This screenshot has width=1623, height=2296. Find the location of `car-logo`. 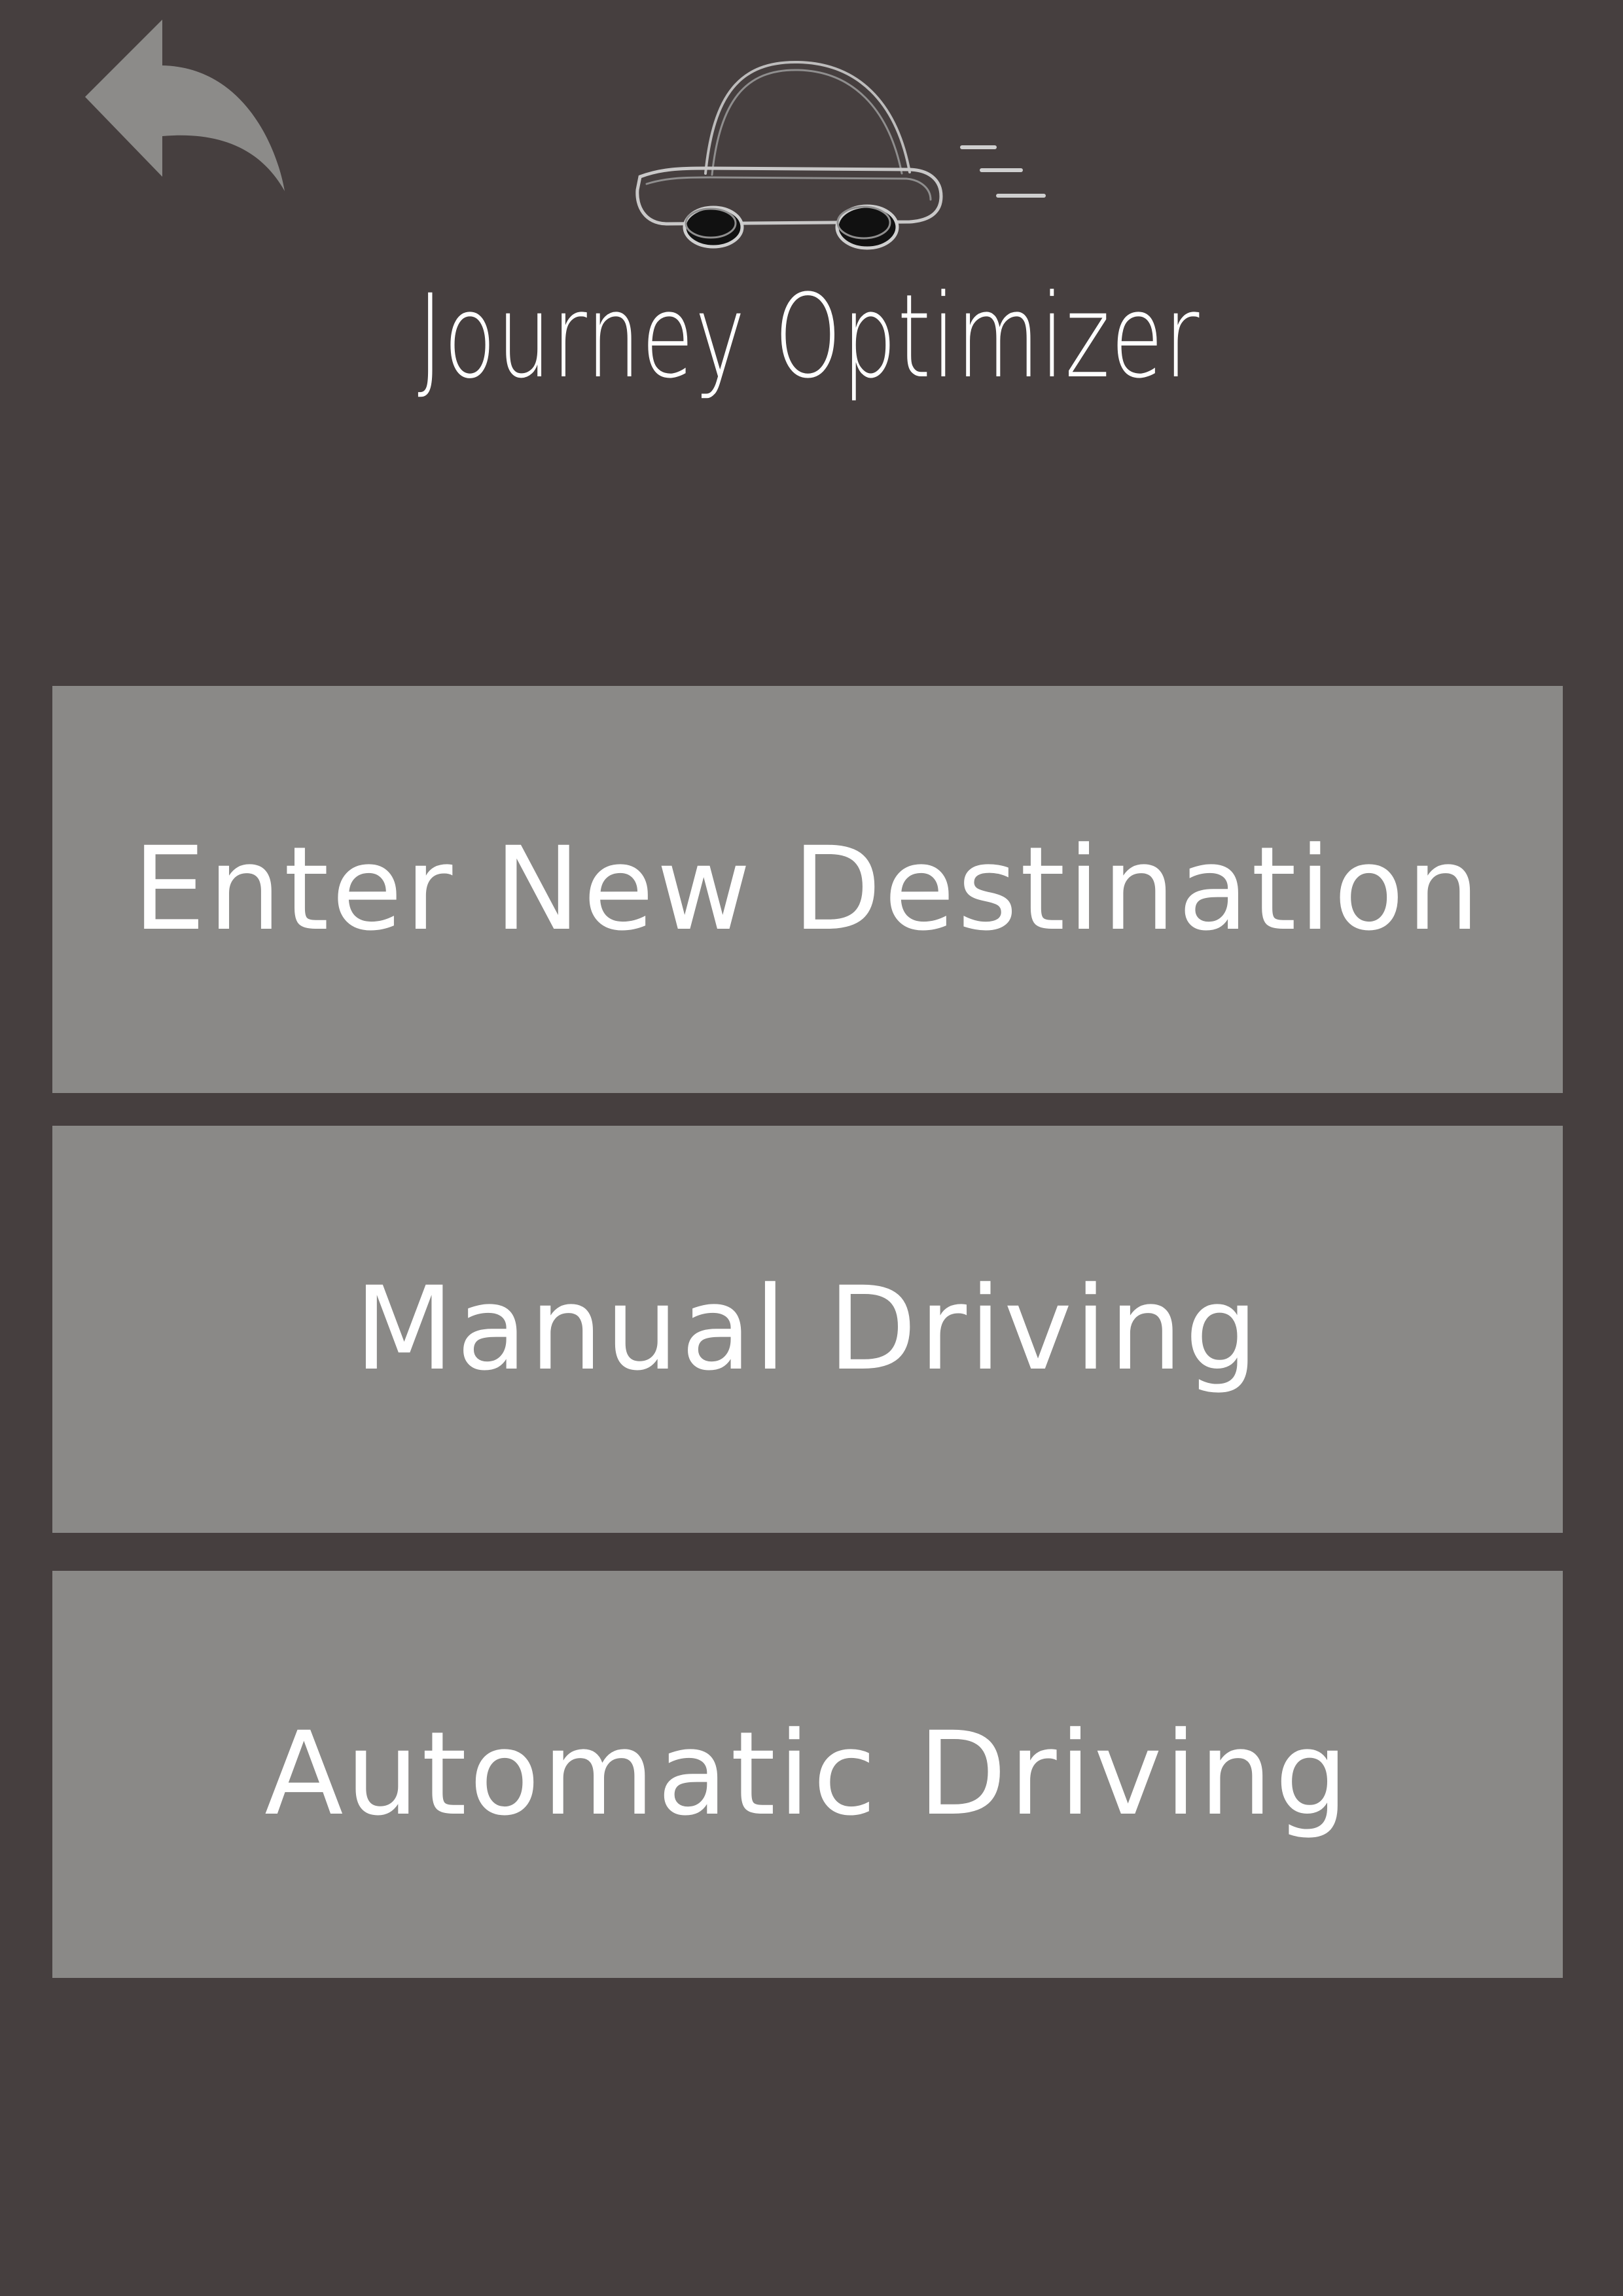

car-logo is located at coordinates (837, 157).